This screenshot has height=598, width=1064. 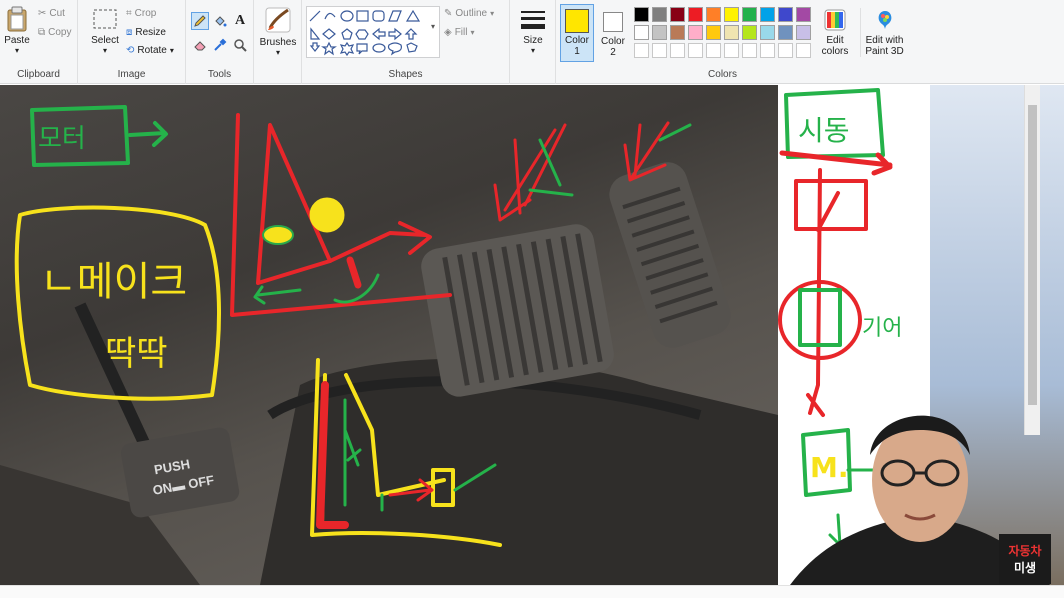 I want to click on rotate-button: ⟲ Rotate ▾, so click(x=150, y=50).